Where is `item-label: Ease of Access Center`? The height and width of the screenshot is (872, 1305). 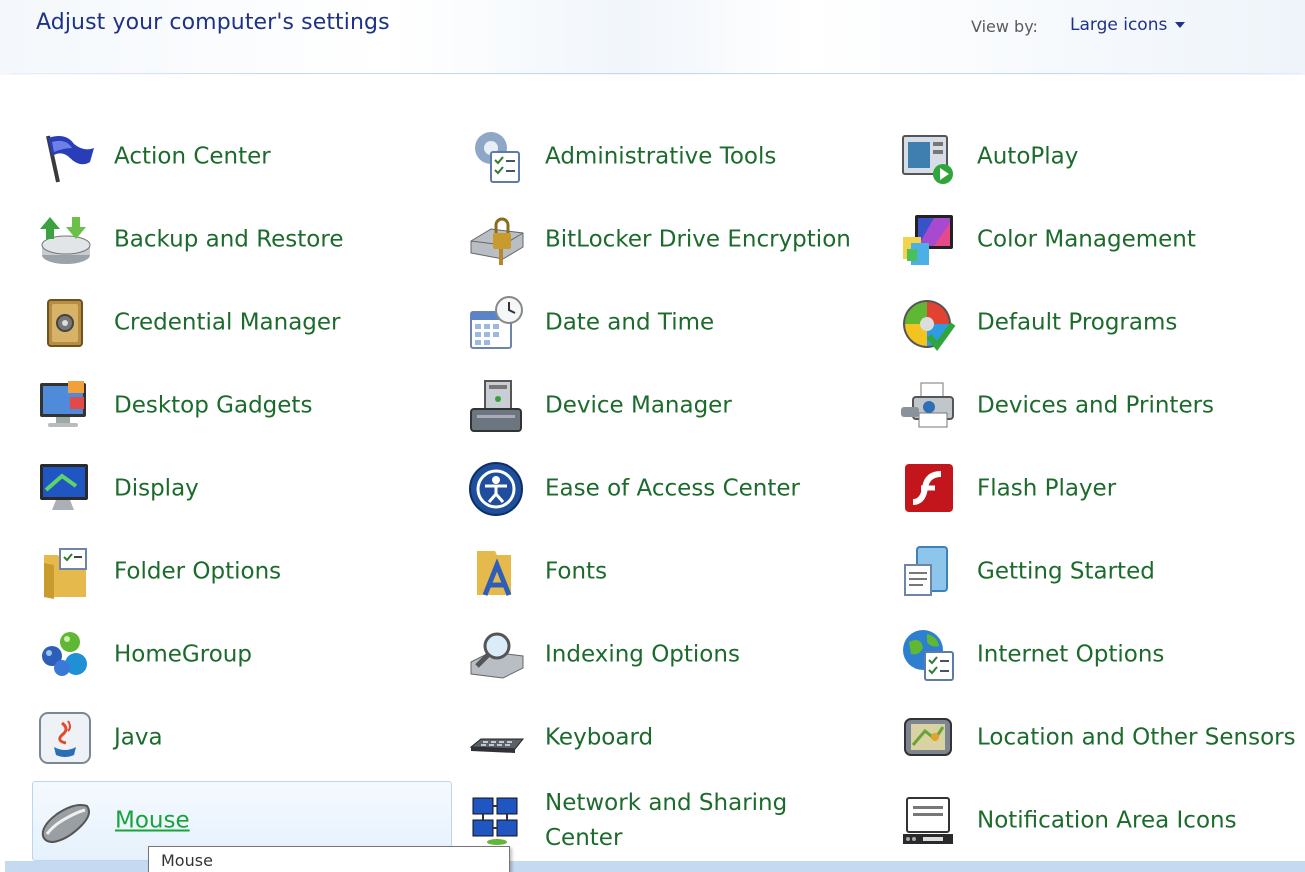
item-label: Ease of Access Center is located at coordinates (673, 488).